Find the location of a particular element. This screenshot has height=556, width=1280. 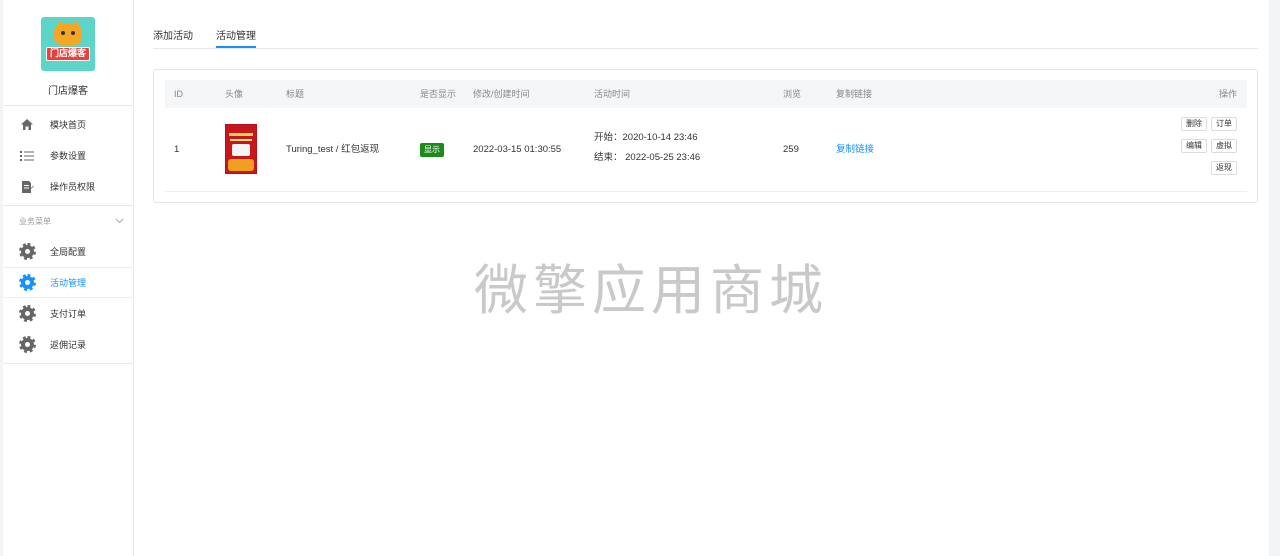

list-icon is located at coordinates (27, 156).